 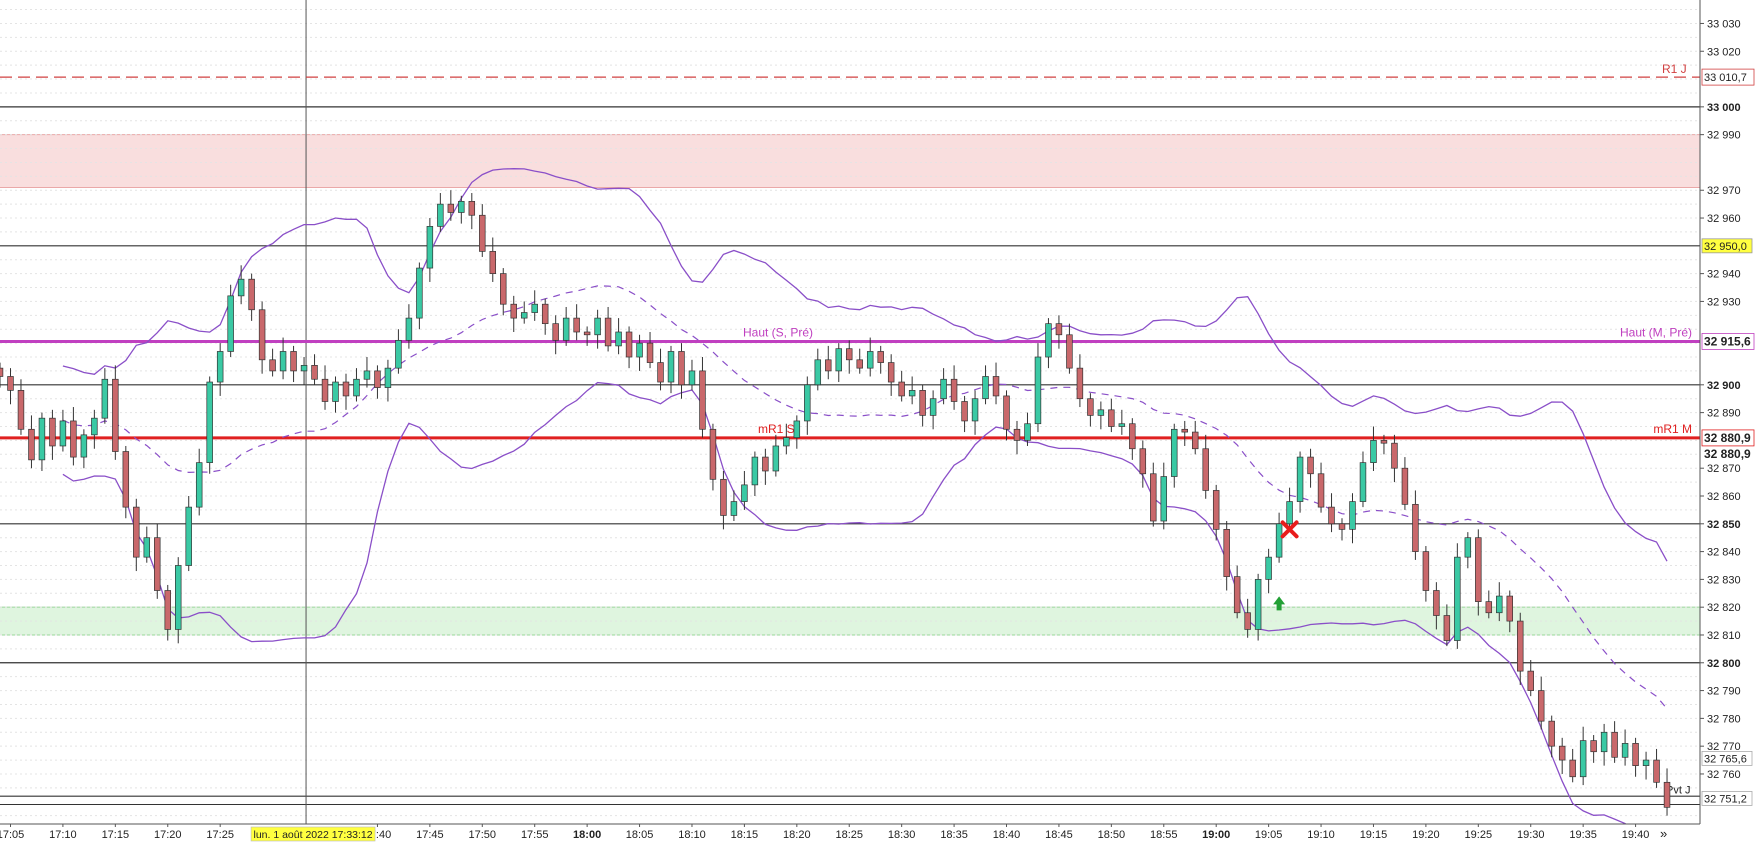 What do you see at coordinates (1724, 497) in the screenshot?
I see `y-tick-label: 32 860` at bounding box center [1724, 497].